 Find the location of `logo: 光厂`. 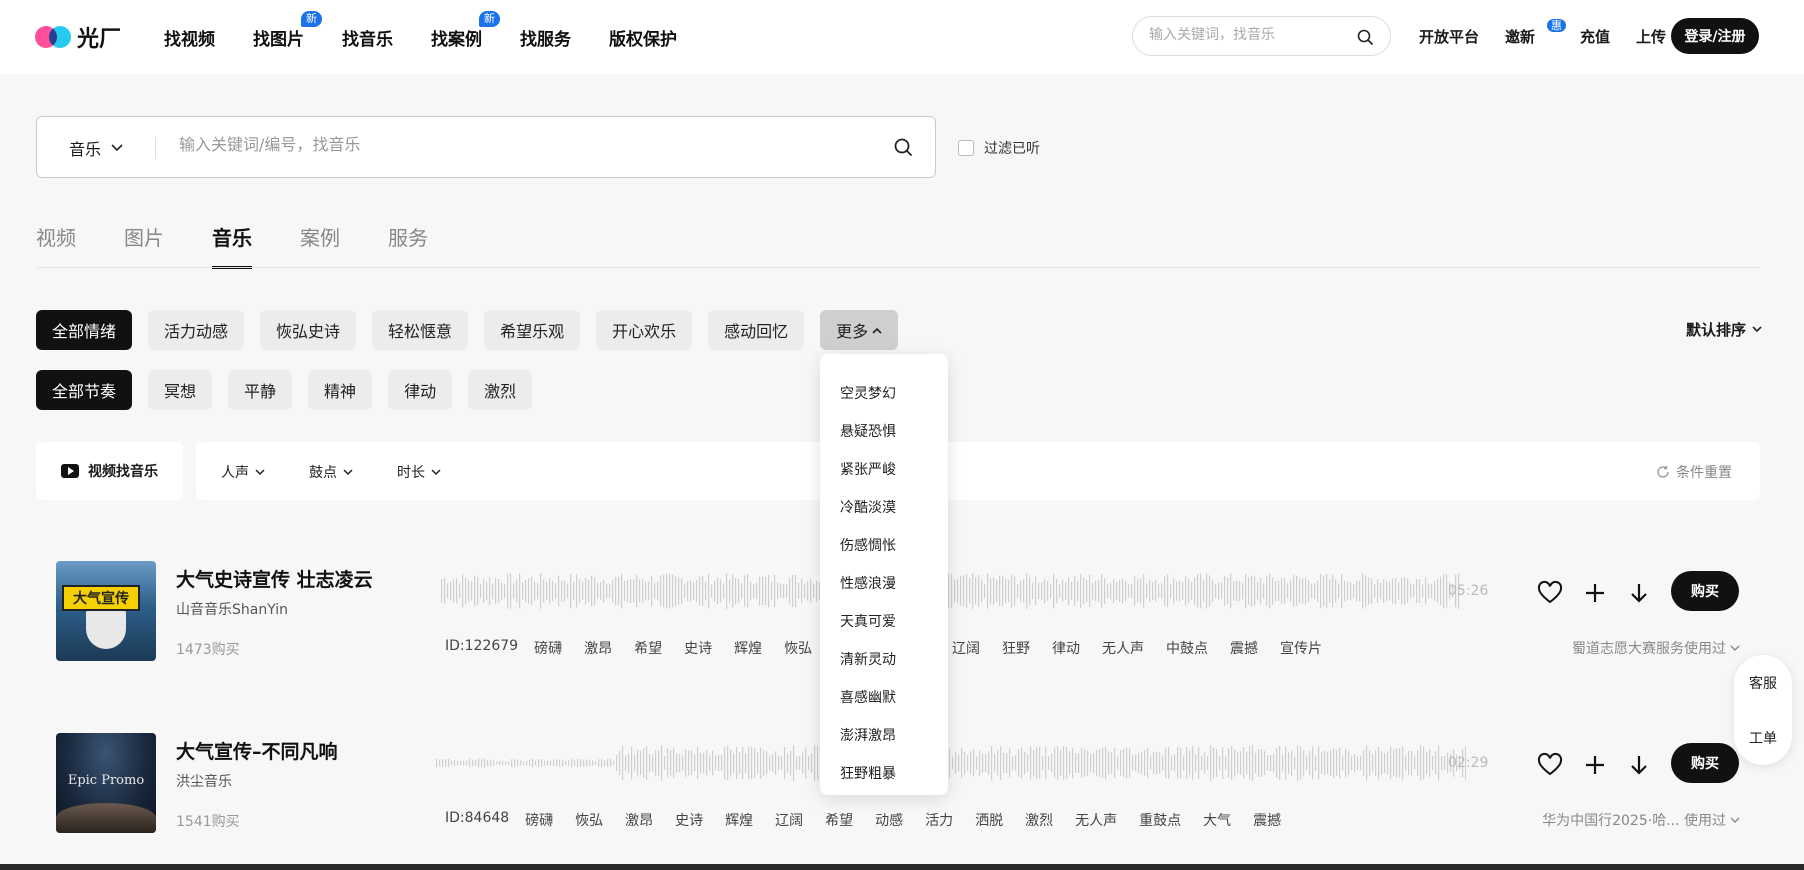

logo: 光厂 is located at coordinates (78, 37).